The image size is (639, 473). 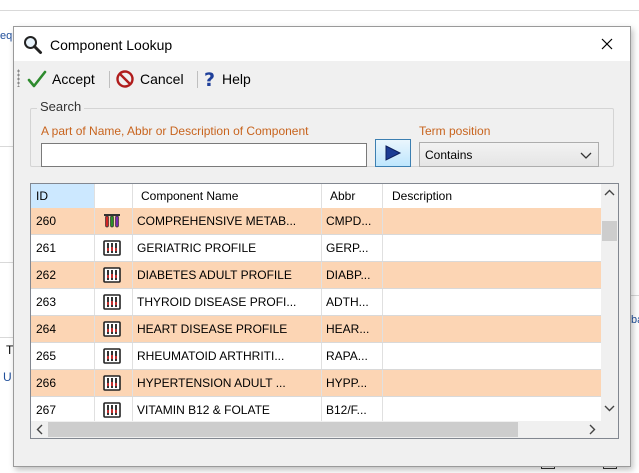 What do you see at coordinates (40, 429) in the screenshot?
I see `scroll-left-icon` at bounding box center [40, 429].